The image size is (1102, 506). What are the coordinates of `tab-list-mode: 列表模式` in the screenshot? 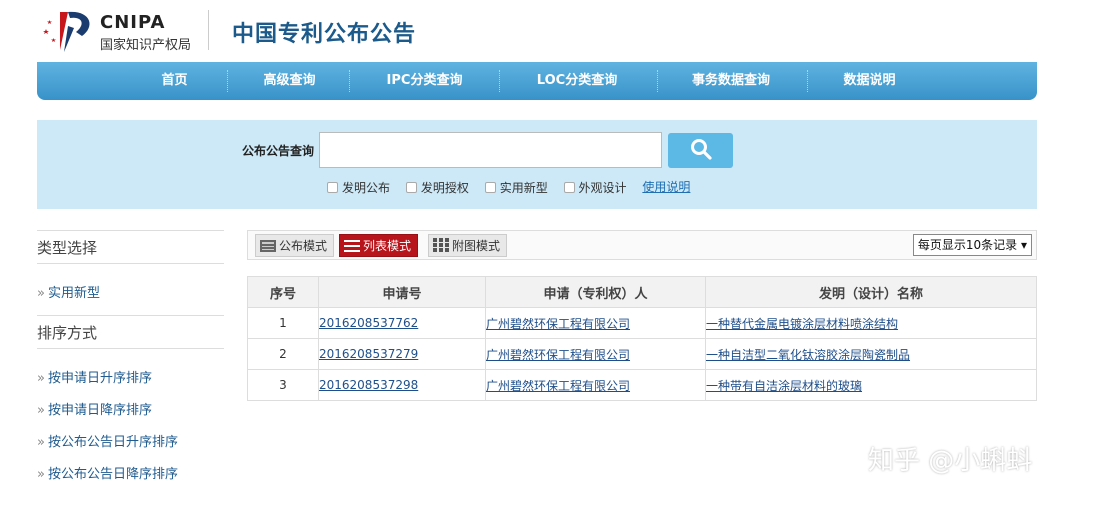 It's located at (379, 245).